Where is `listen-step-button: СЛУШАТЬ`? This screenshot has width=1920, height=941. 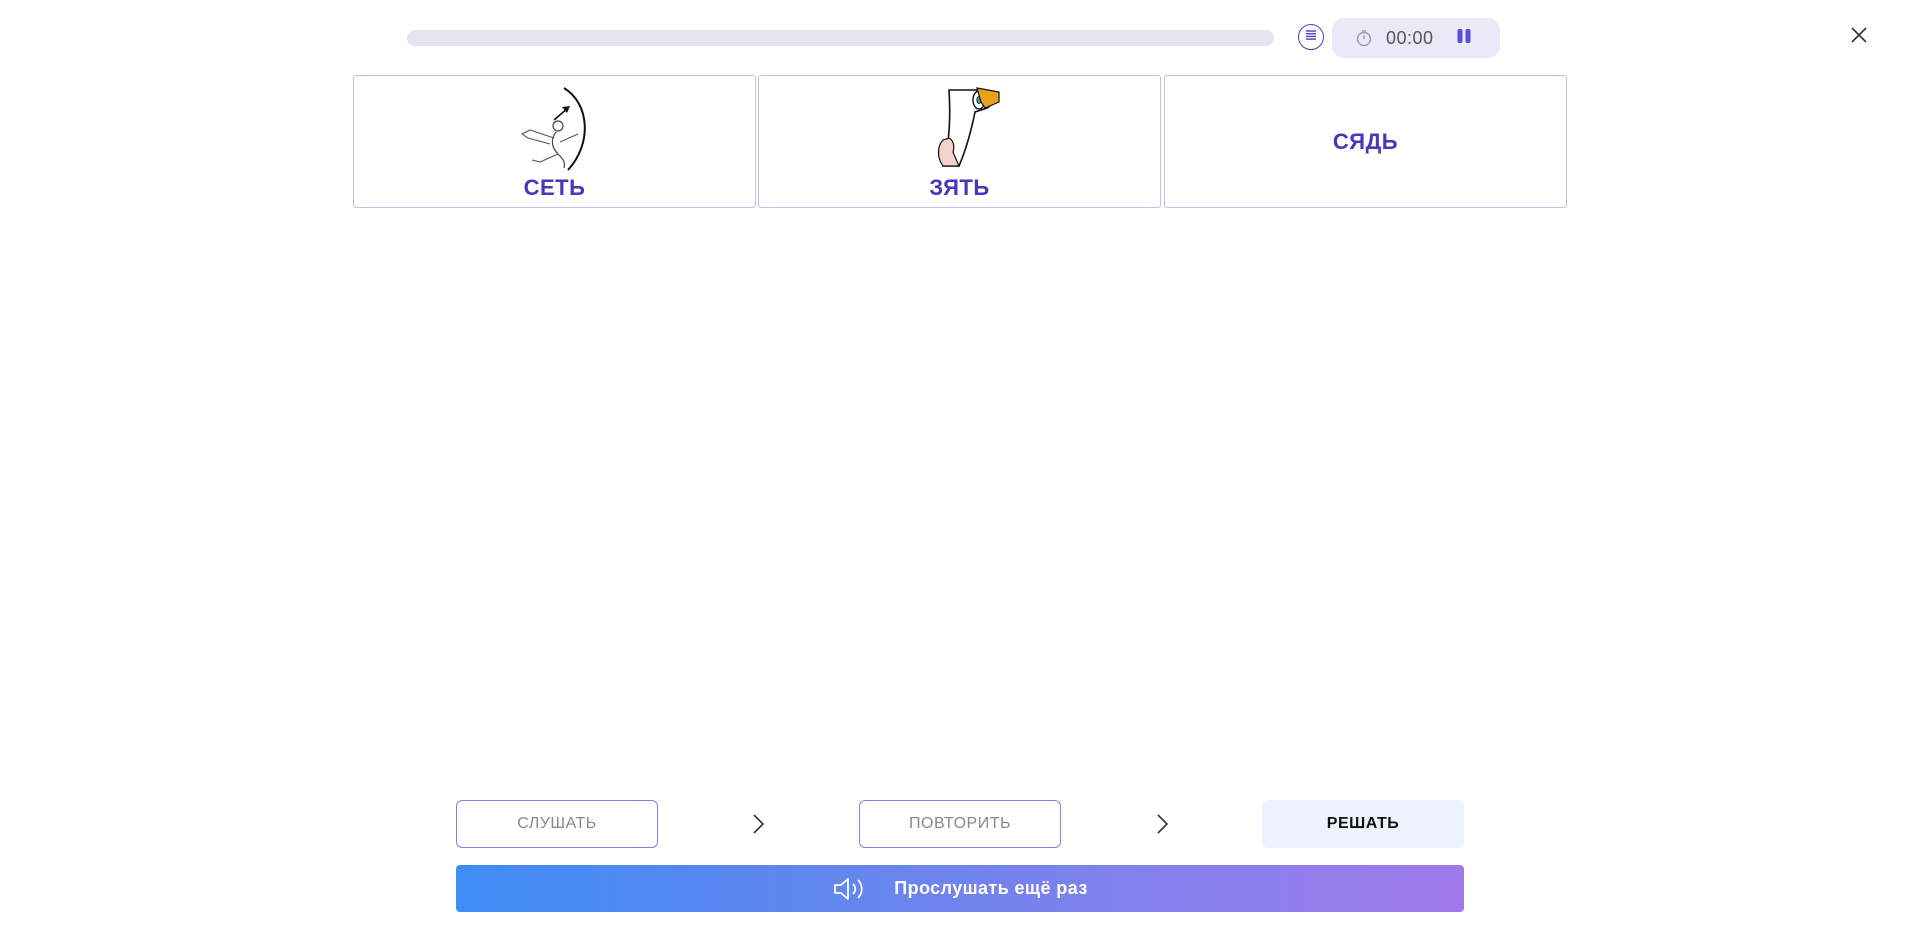
listen-step-button: СЛУШАТЬ is located at coordinates (557, 824).